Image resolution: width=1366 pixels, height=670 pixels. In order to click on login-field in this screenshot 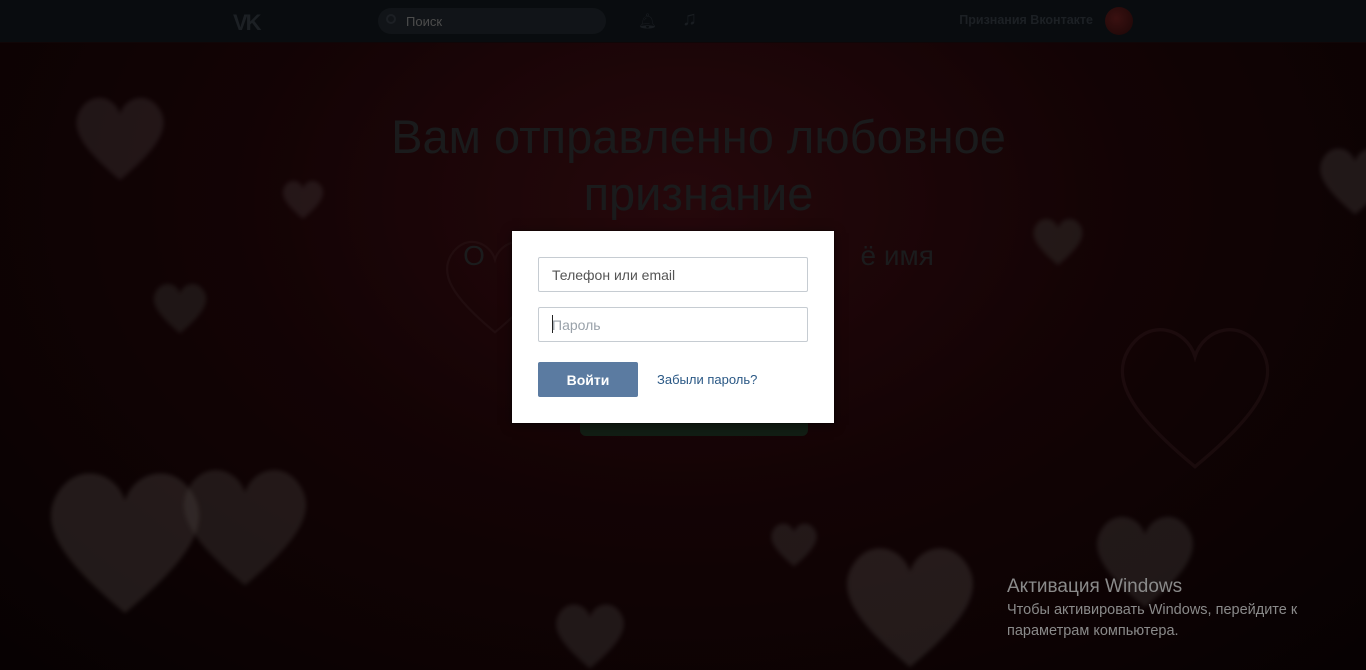, I will do `click(673, 274)`.